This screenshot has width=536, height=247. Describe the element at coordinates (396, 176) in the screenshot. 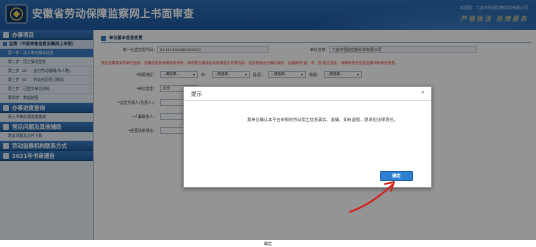

I see `confirm-button: 确定` at that location.